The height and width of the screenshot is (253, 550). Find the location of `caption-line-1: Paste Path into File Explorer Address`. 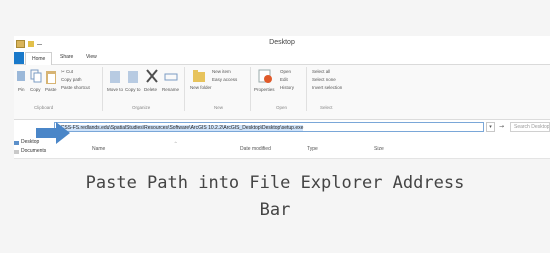

caption-line-1: Paste Path into File Explorer Address is located at coordinates (275, 183).